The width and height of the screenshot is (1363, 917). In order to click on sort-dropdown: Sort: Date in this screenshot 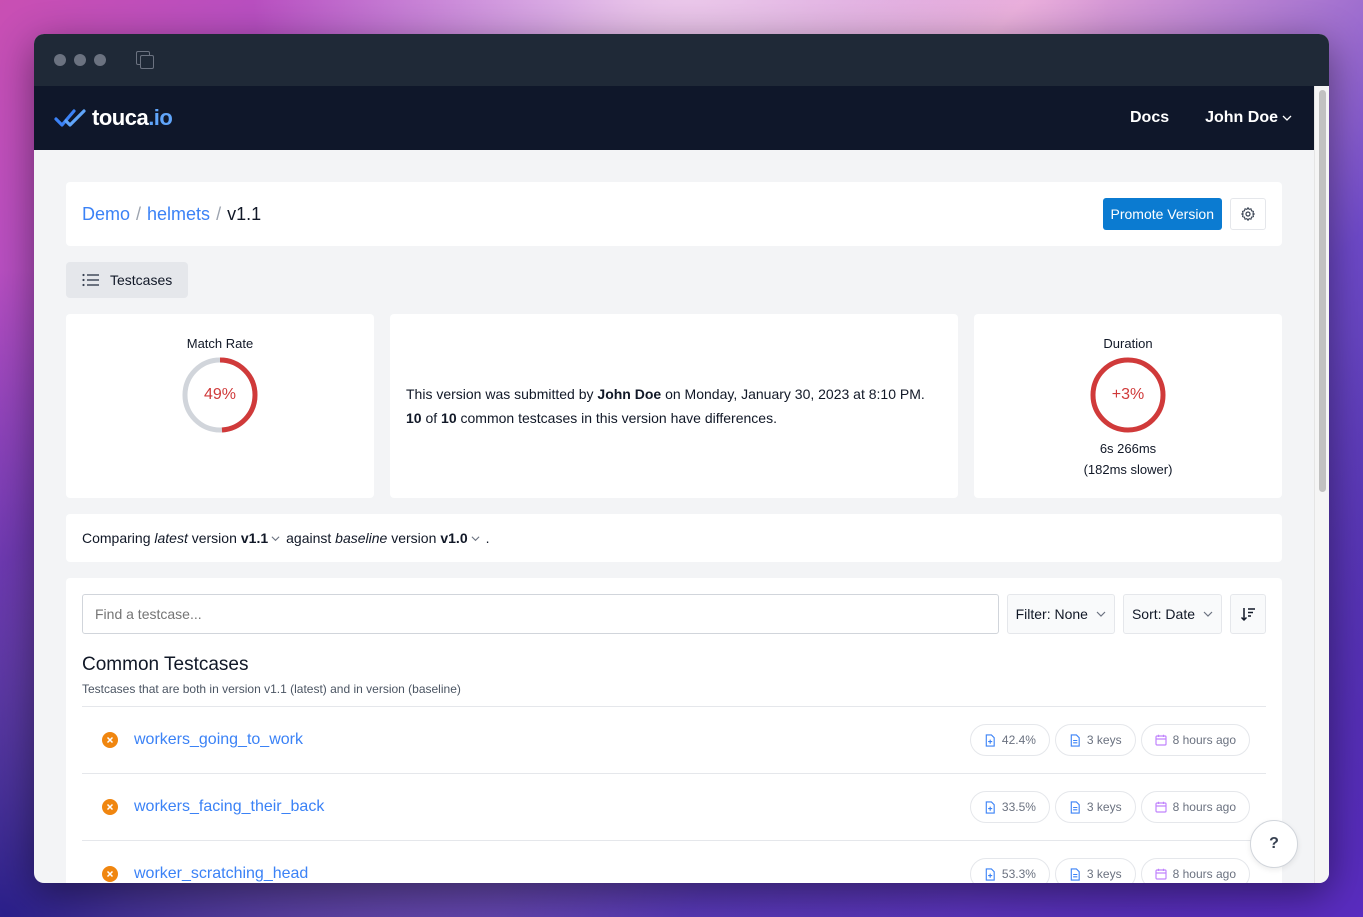, I will do `click(1172, 614)`.